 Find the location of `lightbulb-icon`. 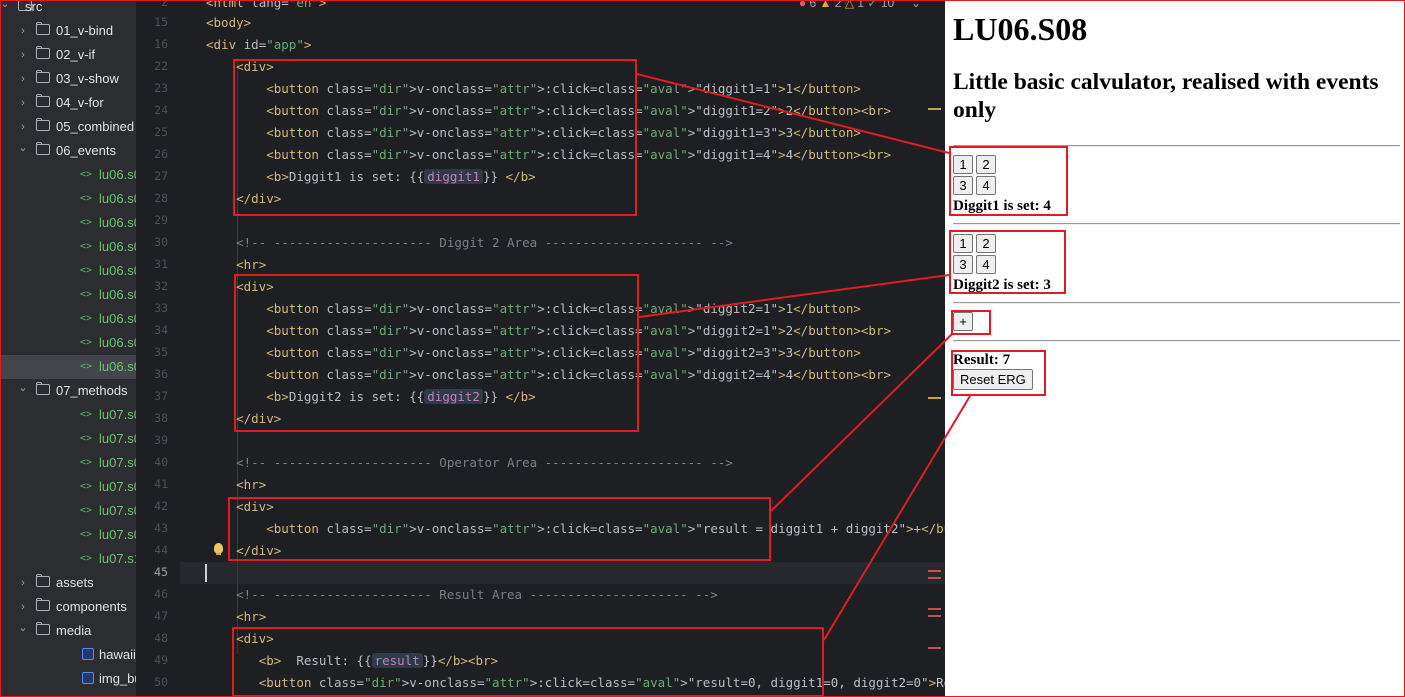

lightbulb-icon is located at coordinates (218, 549).